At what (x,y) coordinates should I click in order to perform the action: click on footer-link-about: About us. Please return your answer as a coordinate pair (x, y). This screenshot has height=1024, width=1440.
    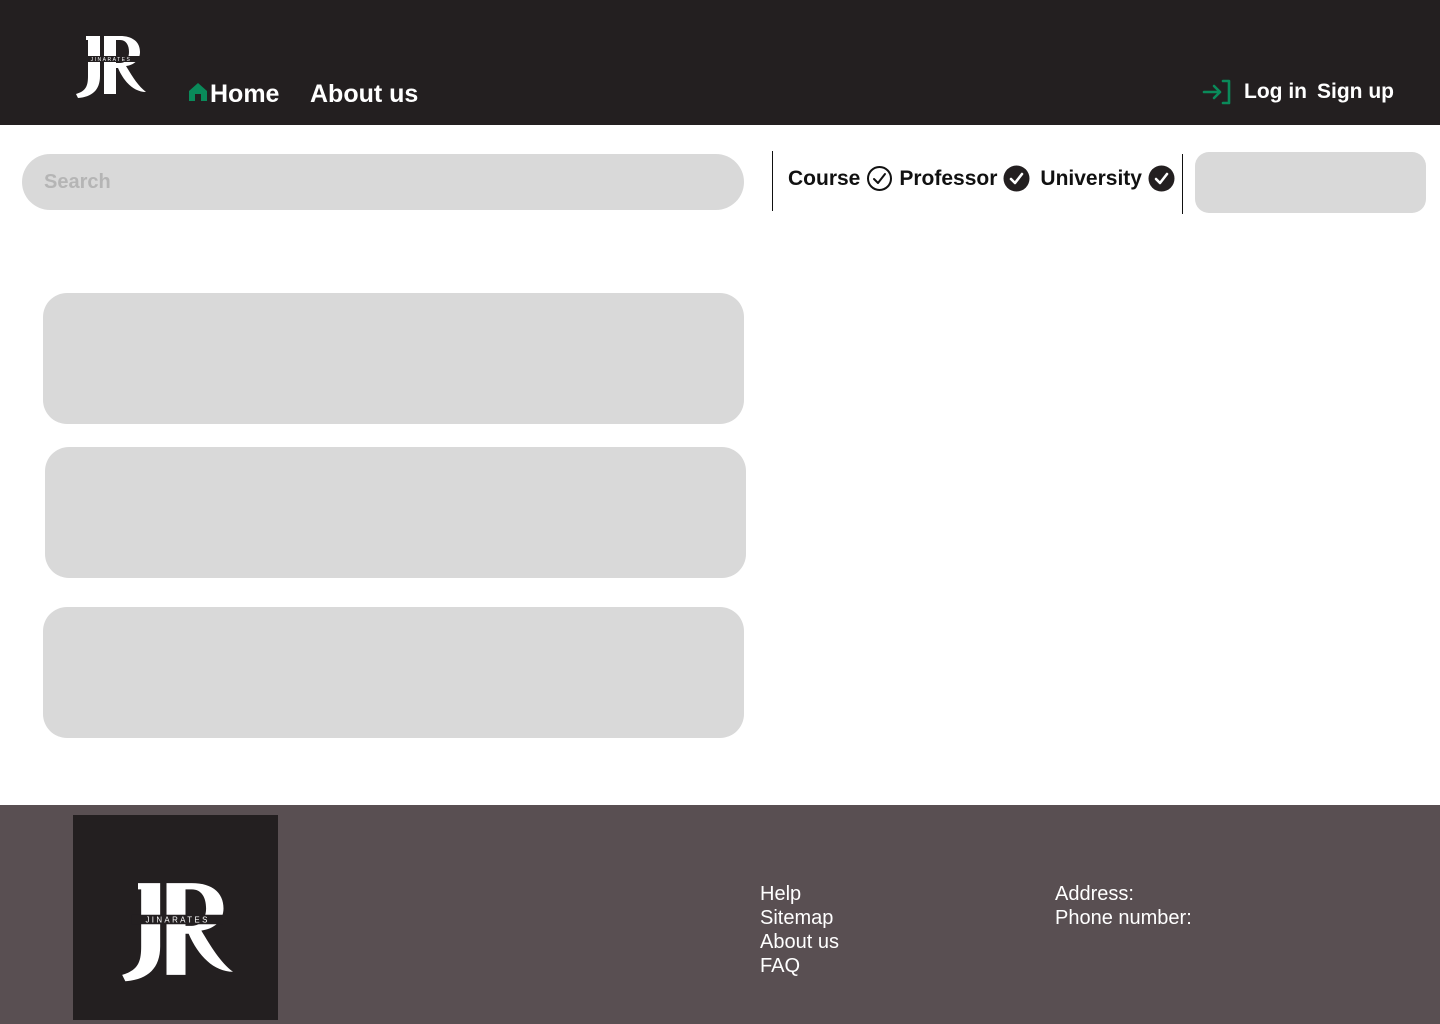
    Looking at the image, I should click on (799, 942).